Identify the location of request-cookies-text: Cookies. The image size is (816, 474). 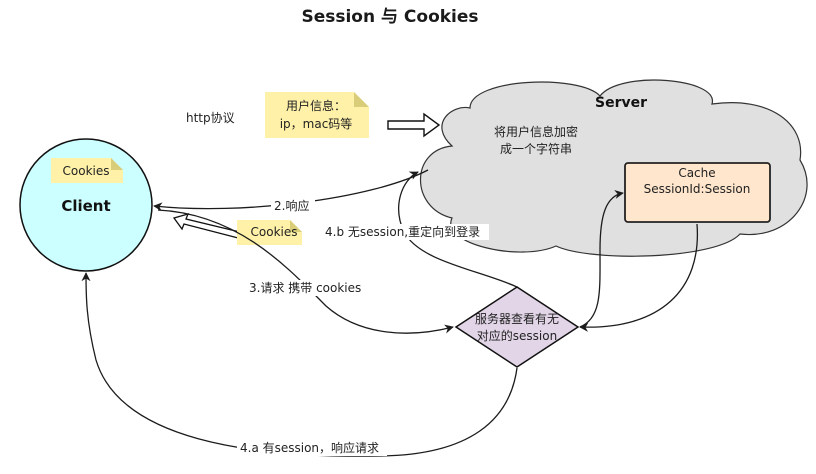
(274, 232).